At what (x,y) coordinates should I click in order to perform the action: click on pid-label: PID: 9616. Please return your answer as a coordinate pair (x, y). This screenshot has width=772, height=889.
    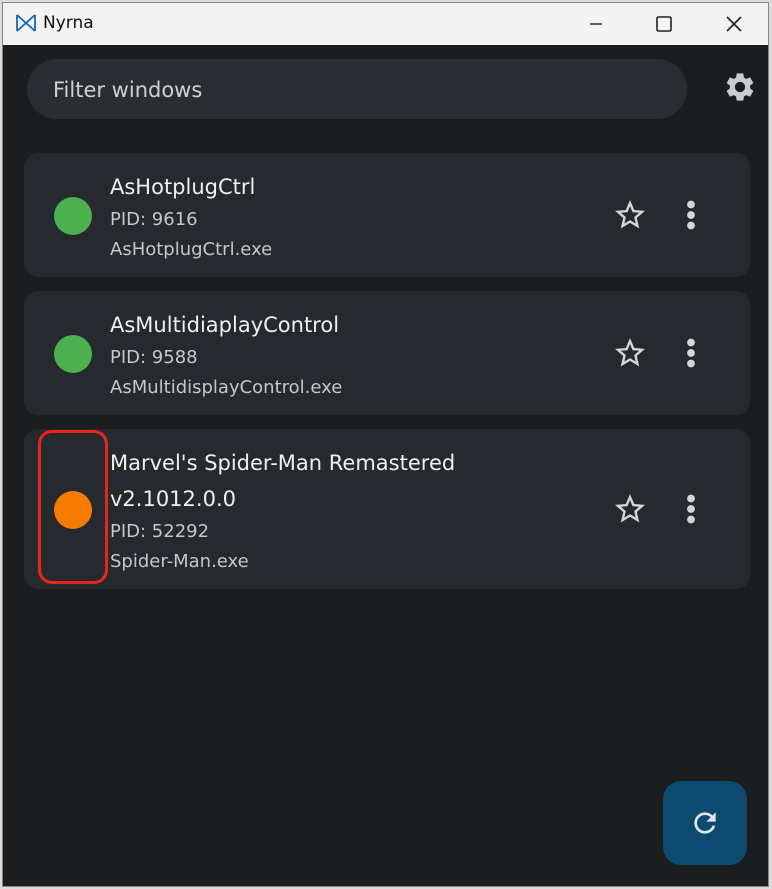
    Looking at the image, I should click on (154, 219).